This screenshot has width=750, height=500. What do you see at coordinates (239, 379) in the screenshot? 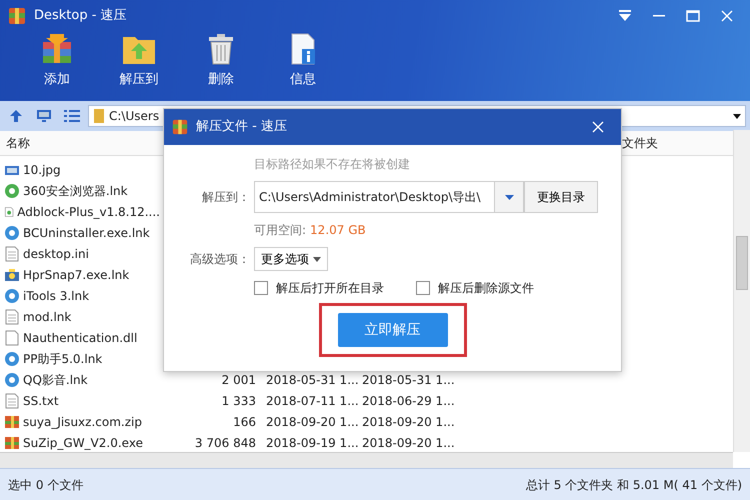
I see `file-size: 2 001` at bounding box center [239, 379].